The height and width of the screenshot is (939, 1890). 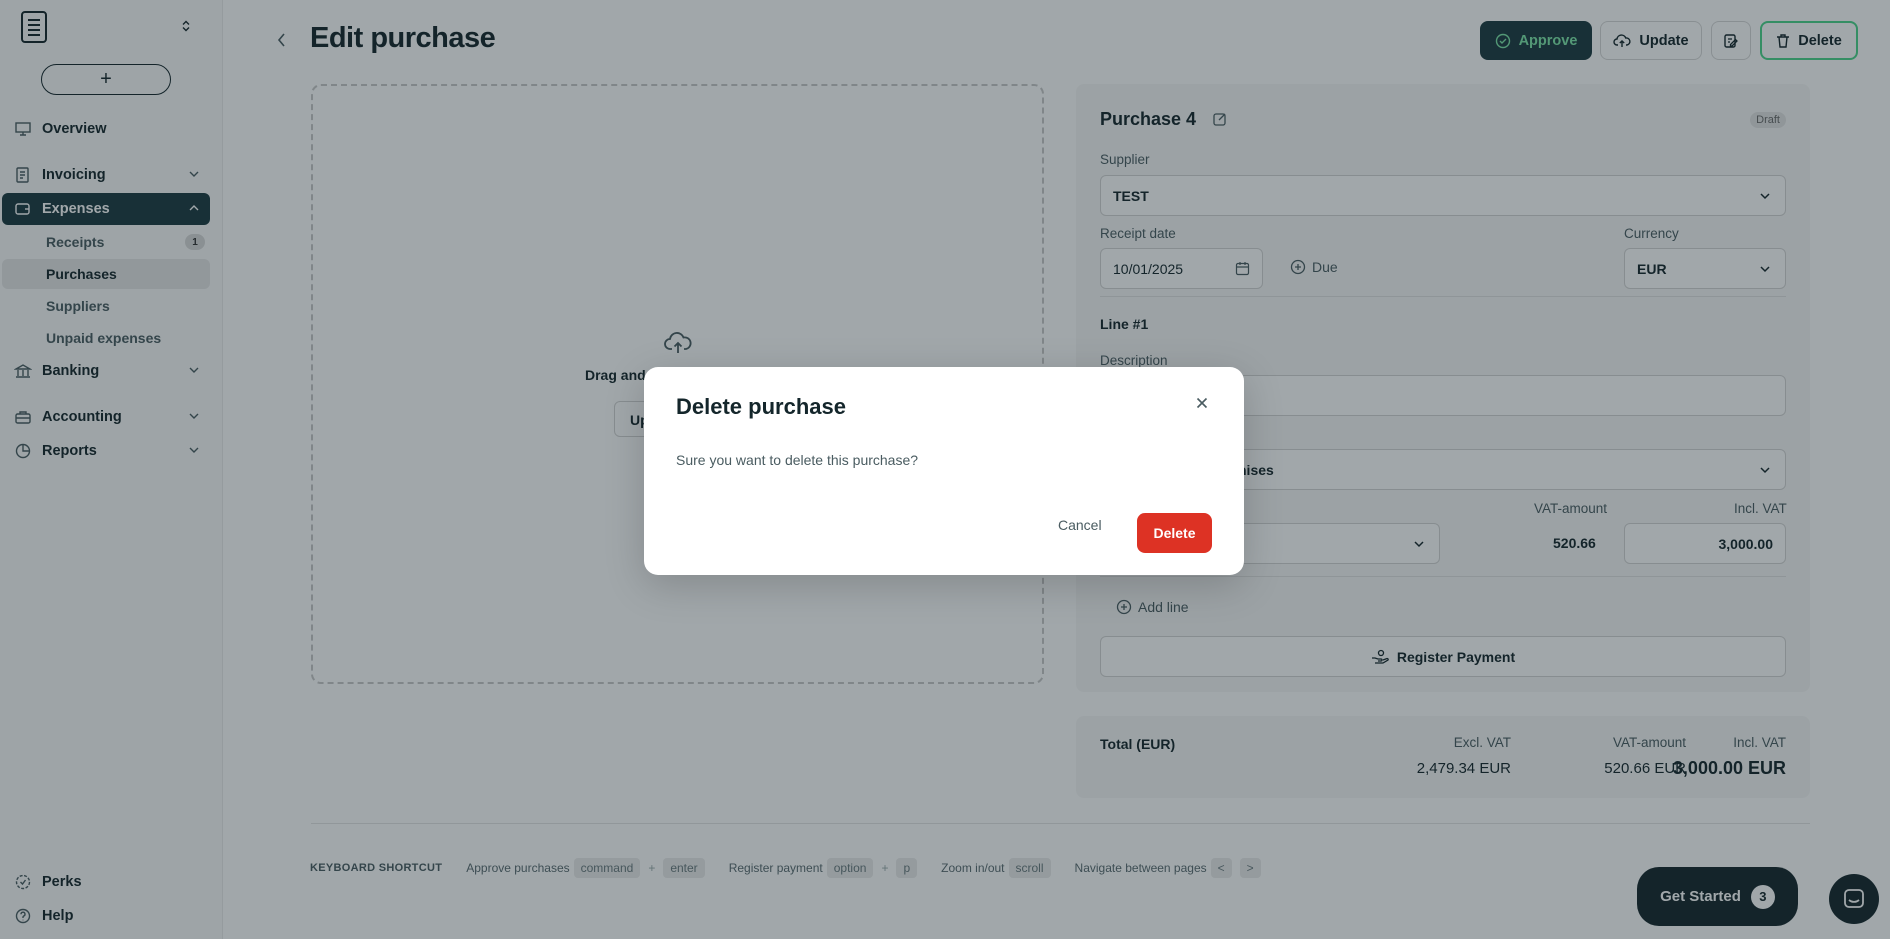 I want to click on confirm-delete-button: Delete, so click(x=1174, y=533).